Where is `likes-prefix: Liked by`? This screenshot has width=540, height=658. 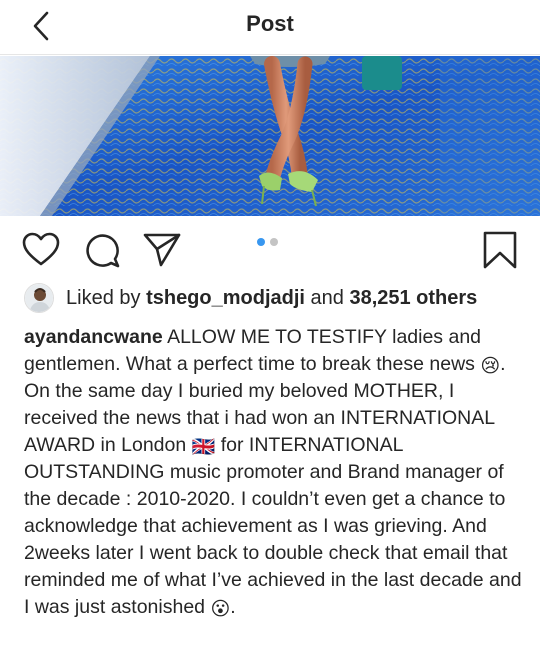
likes-prefix: Liked by is located at coordinates (106, 297).